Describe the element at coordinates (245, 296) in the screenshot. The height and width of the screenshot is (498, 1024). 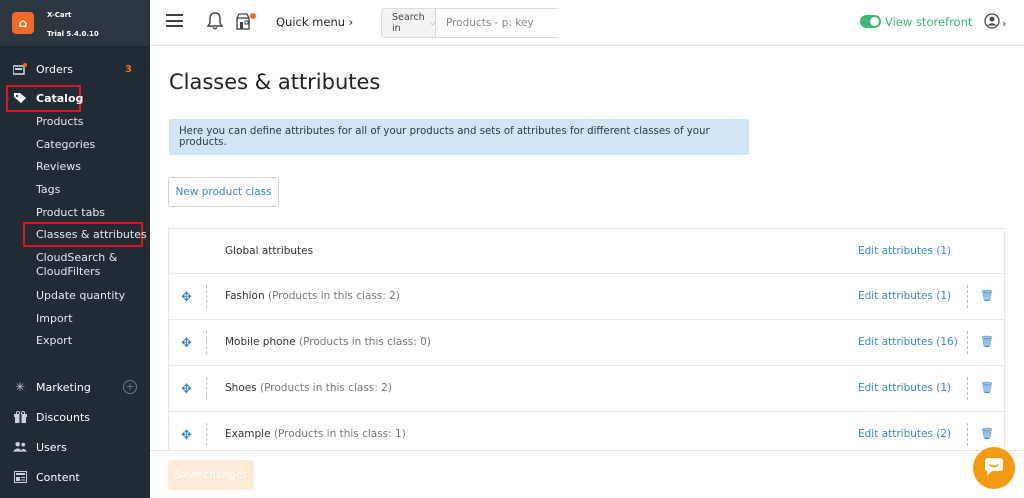
I see `class-name: Fashion` at that location.